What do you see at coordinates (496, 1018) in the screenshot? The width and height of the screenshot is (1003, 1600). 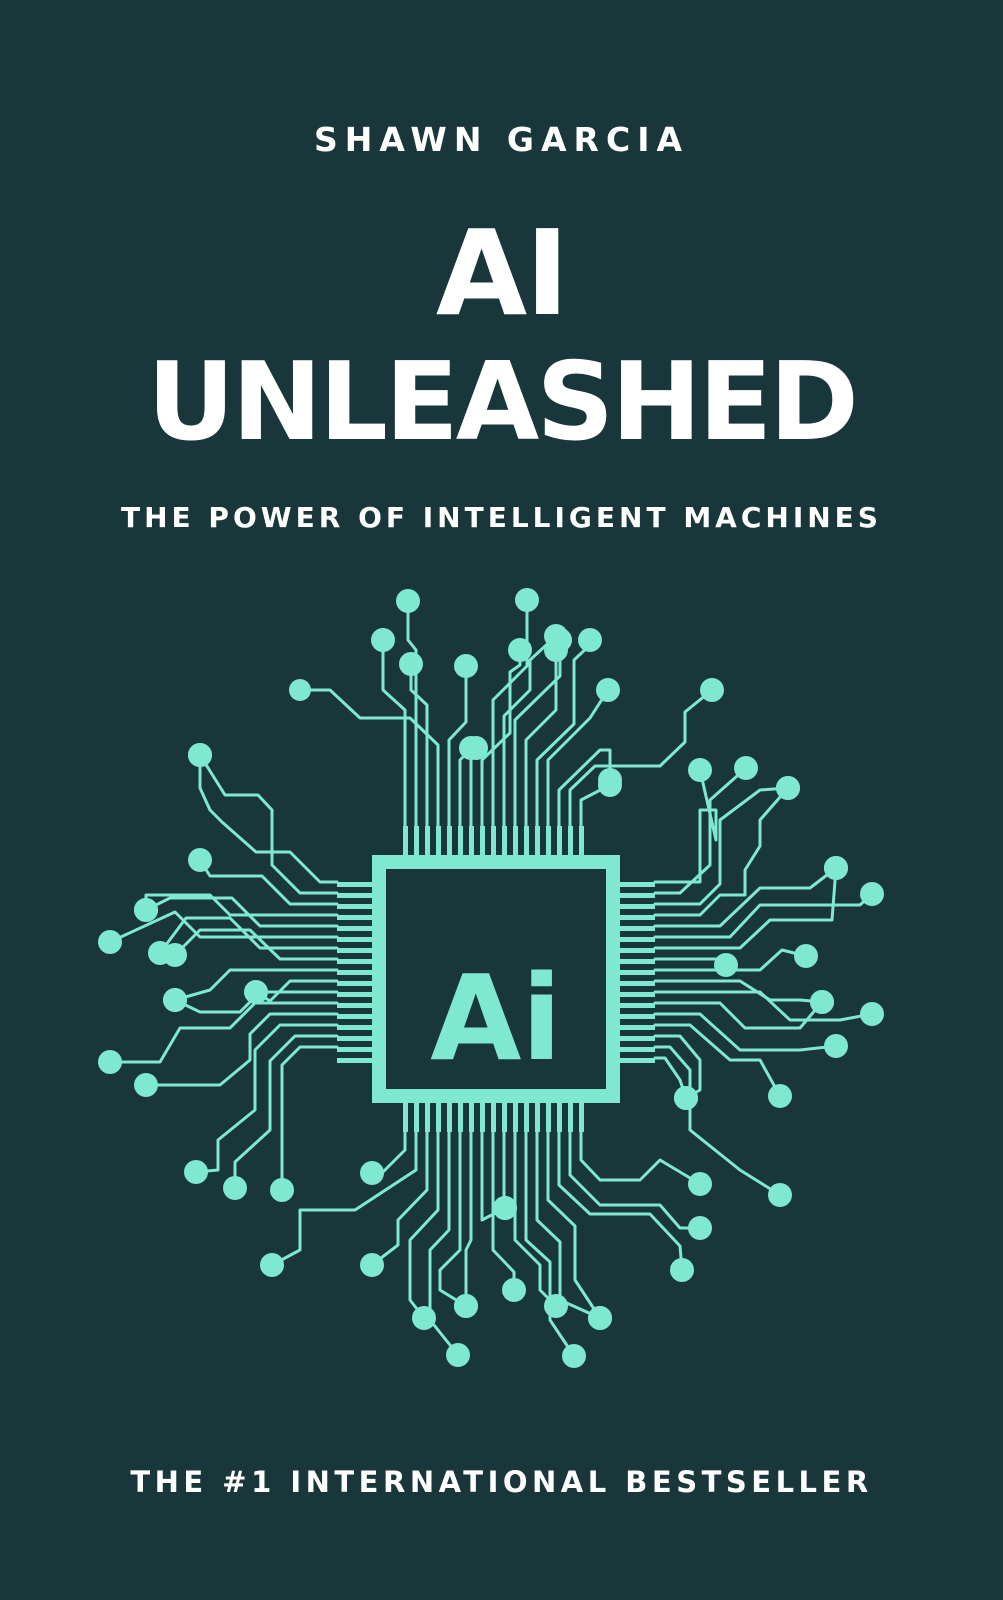 I see `chip-label: Ai` at bounding box center [496, 1018].